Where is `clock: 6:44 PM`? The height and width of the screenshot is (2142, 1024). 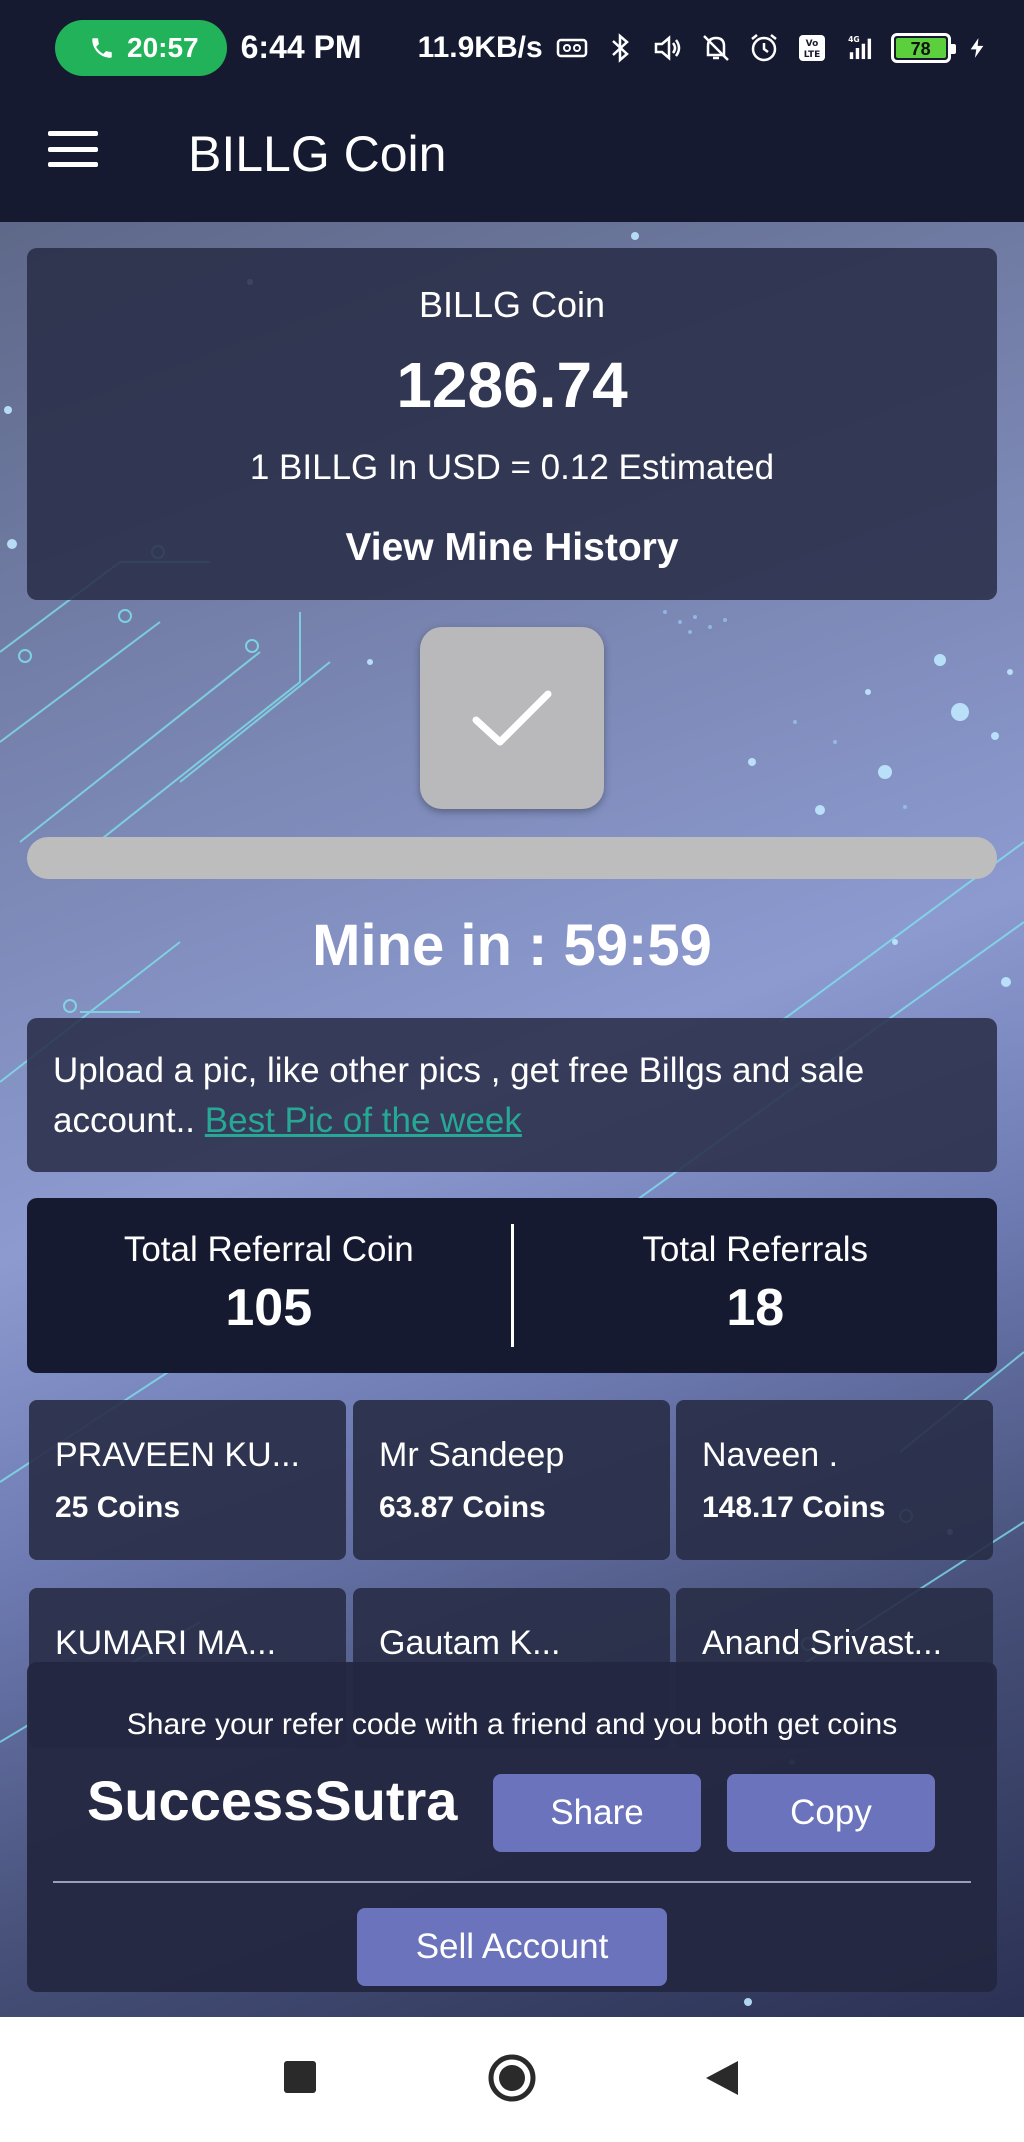 clock: 6:44 PM is located at coordinates (301, 47).